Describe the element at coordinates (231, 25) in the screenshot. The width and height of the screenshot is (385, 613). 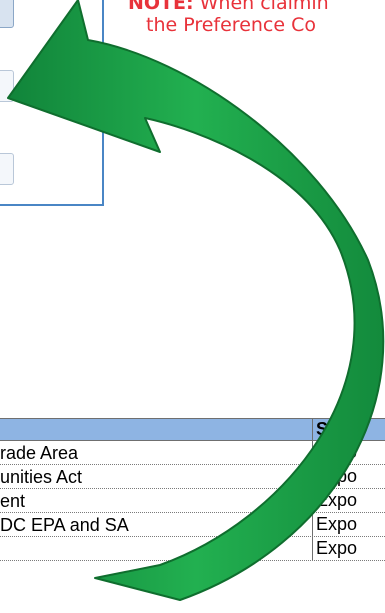
I see `note-line2: the Preference Co` at that location.